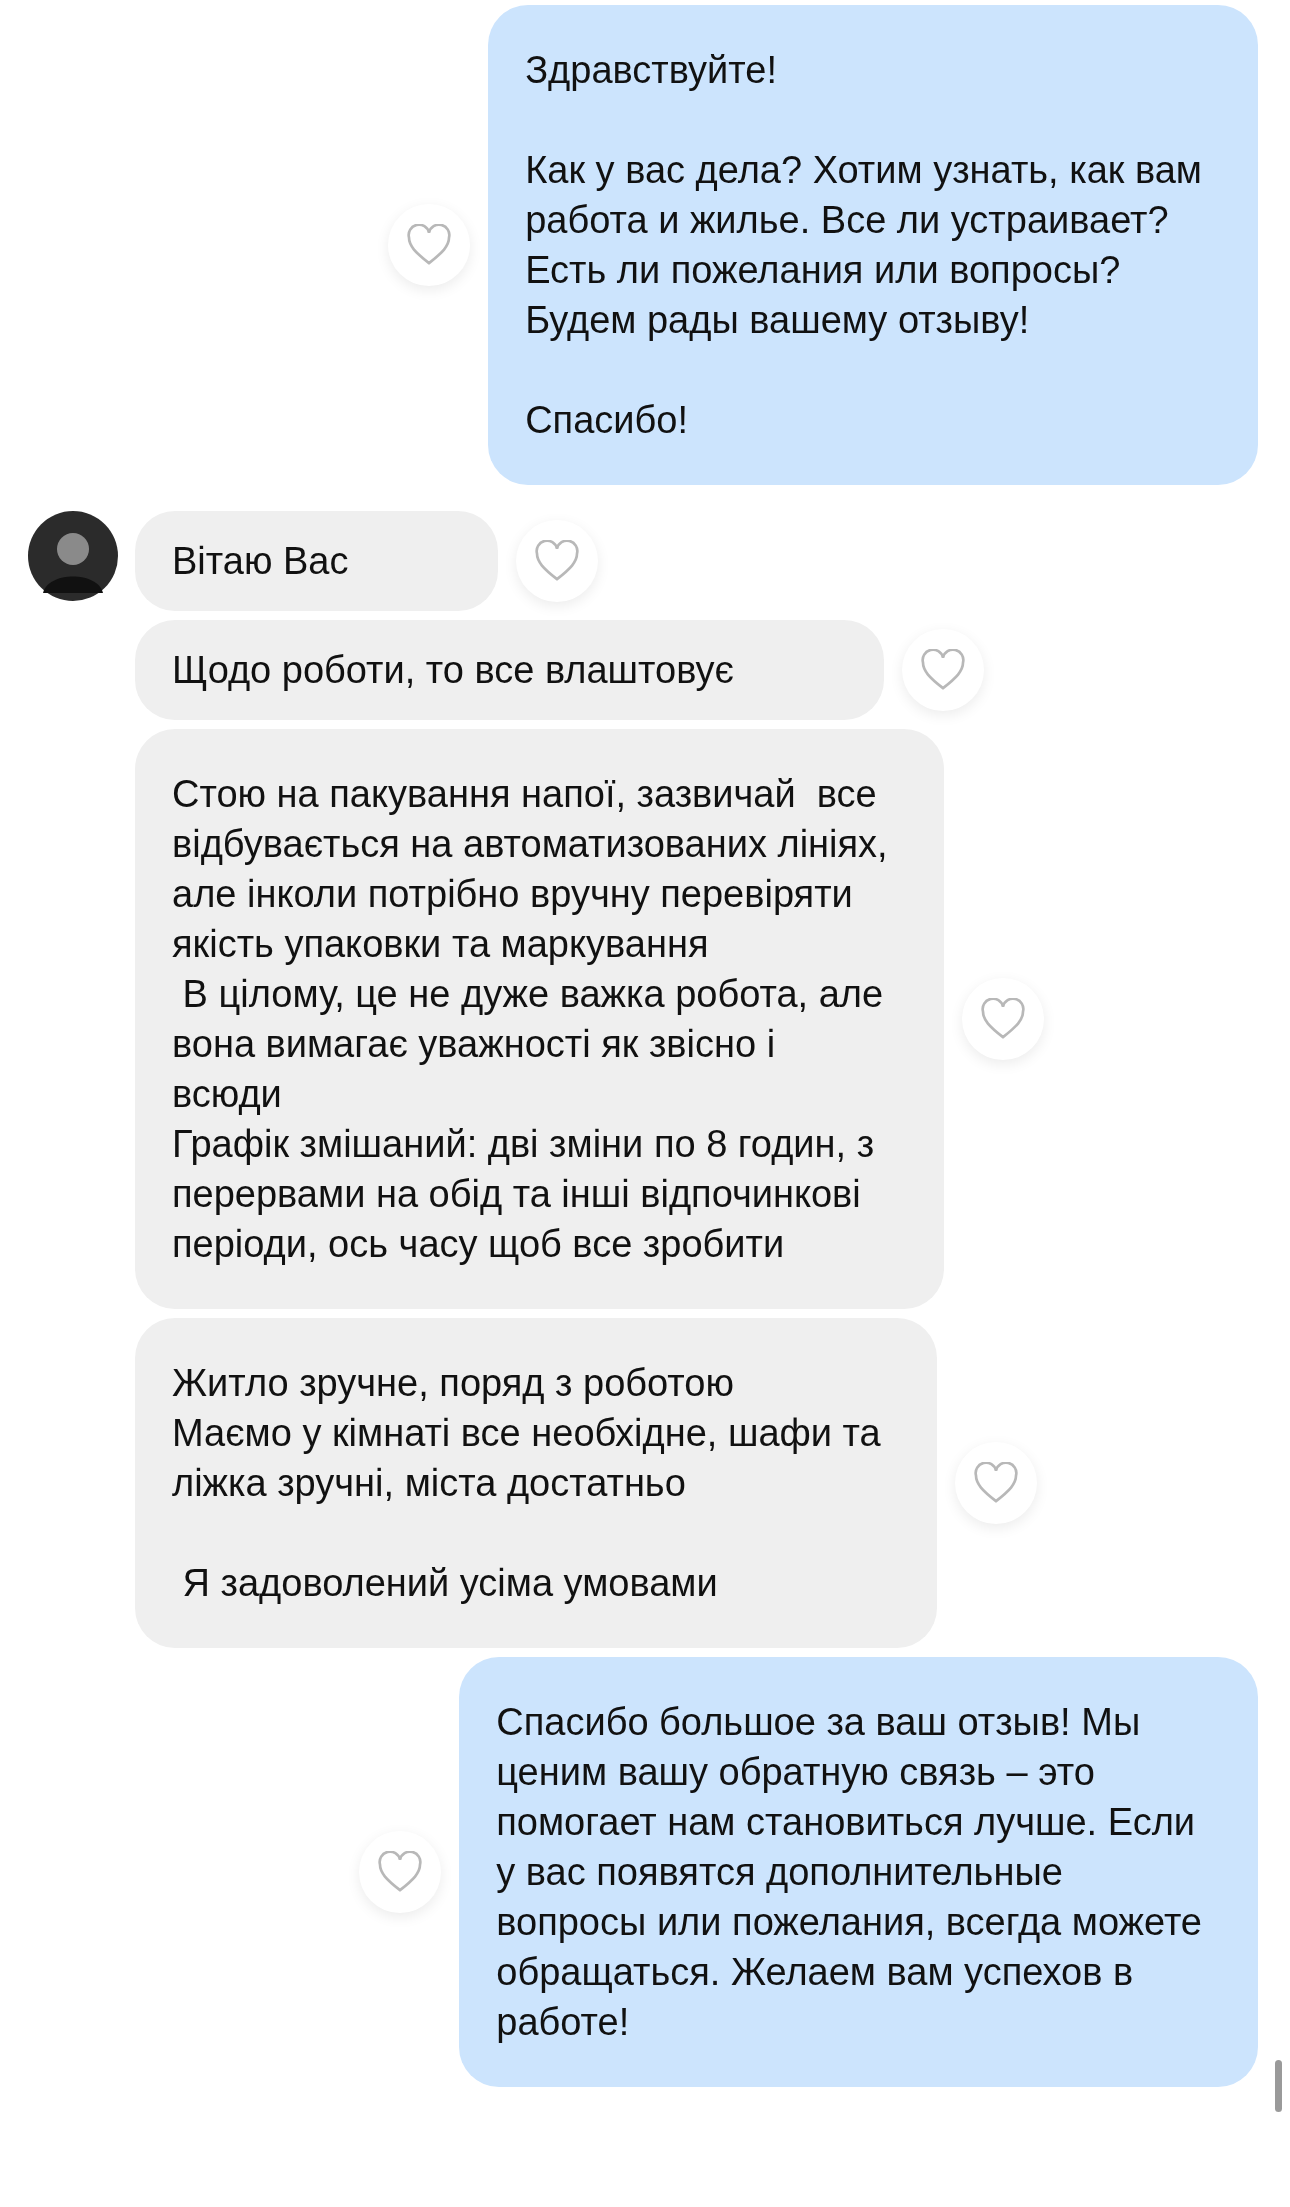 This screenshot has width=1290, height=2207. What do you see at coordinates (873, 245) in the screenshot?
I see `message-bubble: Здравствуйте! Как у вас дела? Хотим узнать, как вам работа и жилье. Все ли устраивает? Есть ли пожелания или вопросы? Будем рады вашему отзыву! Спасибо!` at bounding box center [873, 245].